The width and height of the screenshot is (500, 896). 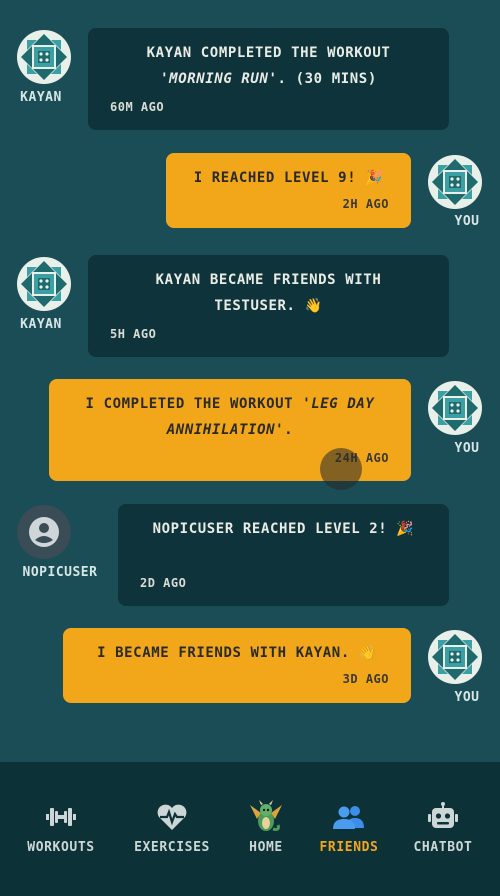 I want to click on message-timestamp: 2D AGO, so click(x=163, y=583).